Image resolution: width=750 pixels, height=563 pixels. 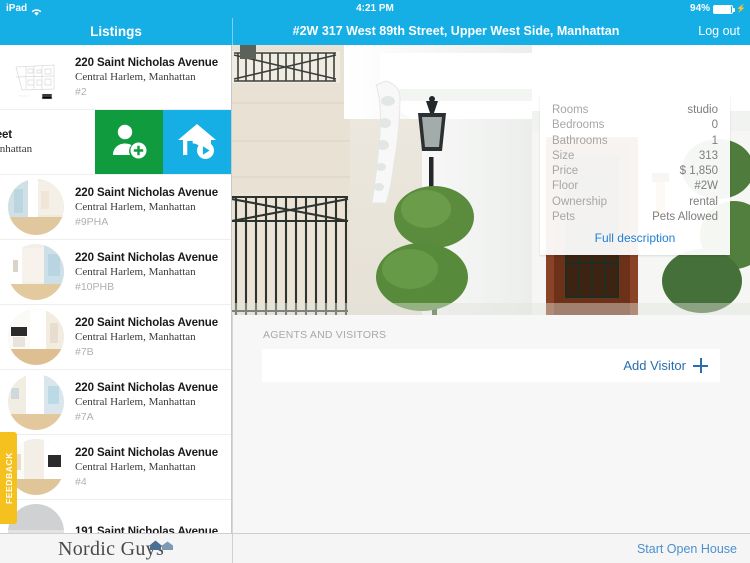 I want to click on feedback-tab: FEEDBACK, so click(x=8, y=478).